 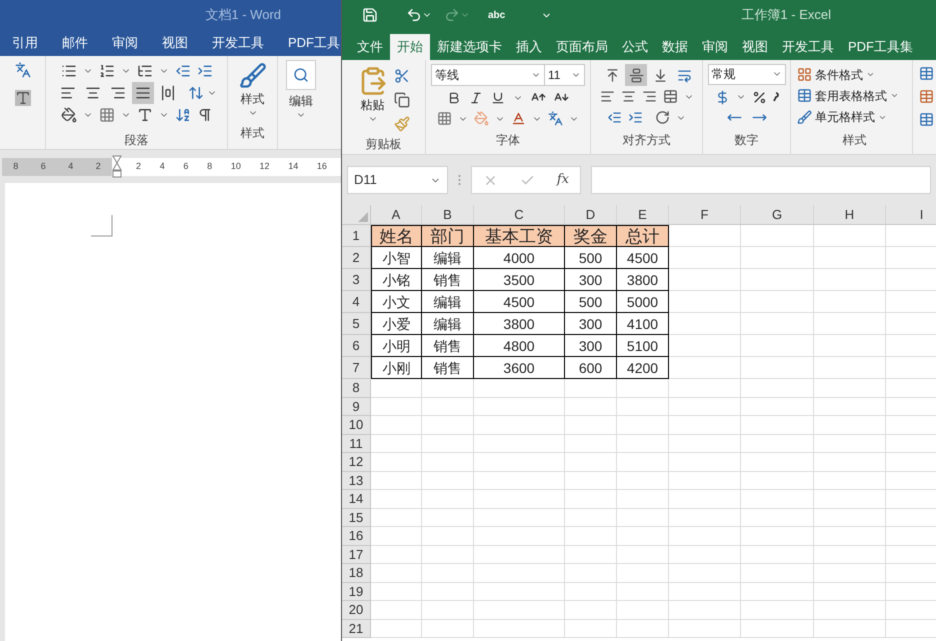 I want to click on ribbon-tab: 引用, so click(x=25, y=43).